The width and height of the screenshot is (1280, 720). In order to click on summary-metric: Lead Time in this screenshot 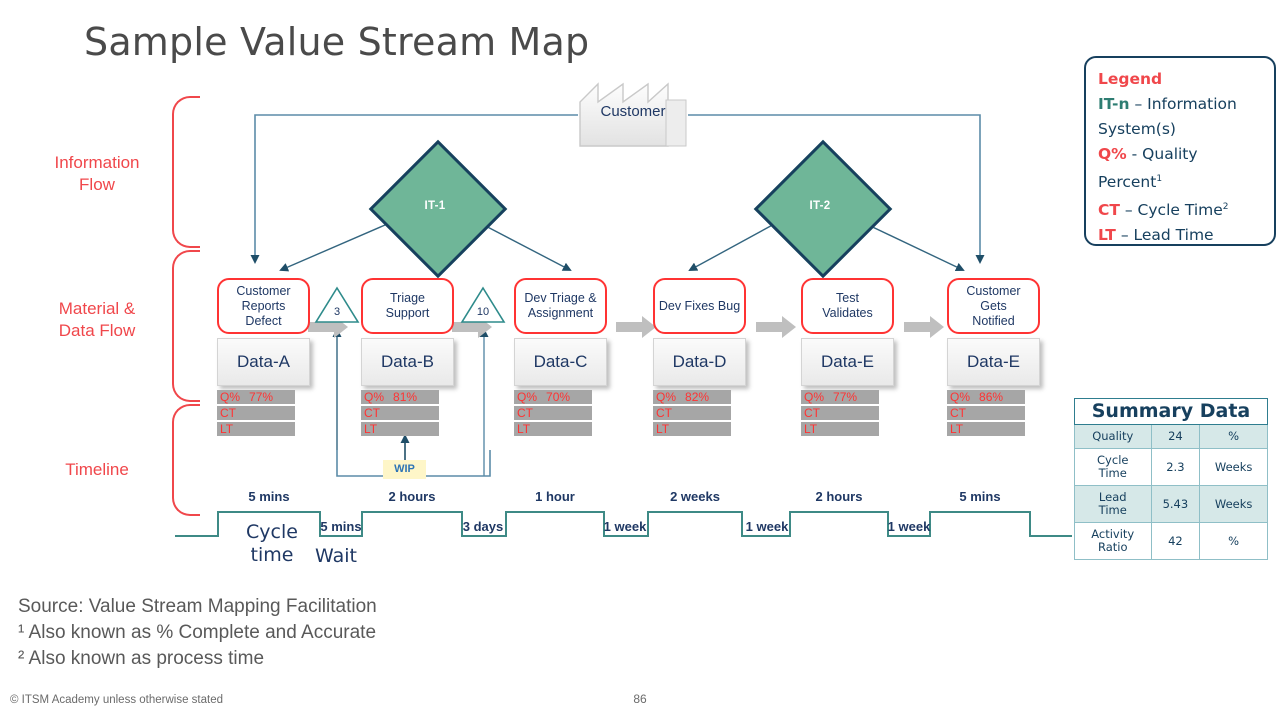, I will do `click(1113, 504)`.